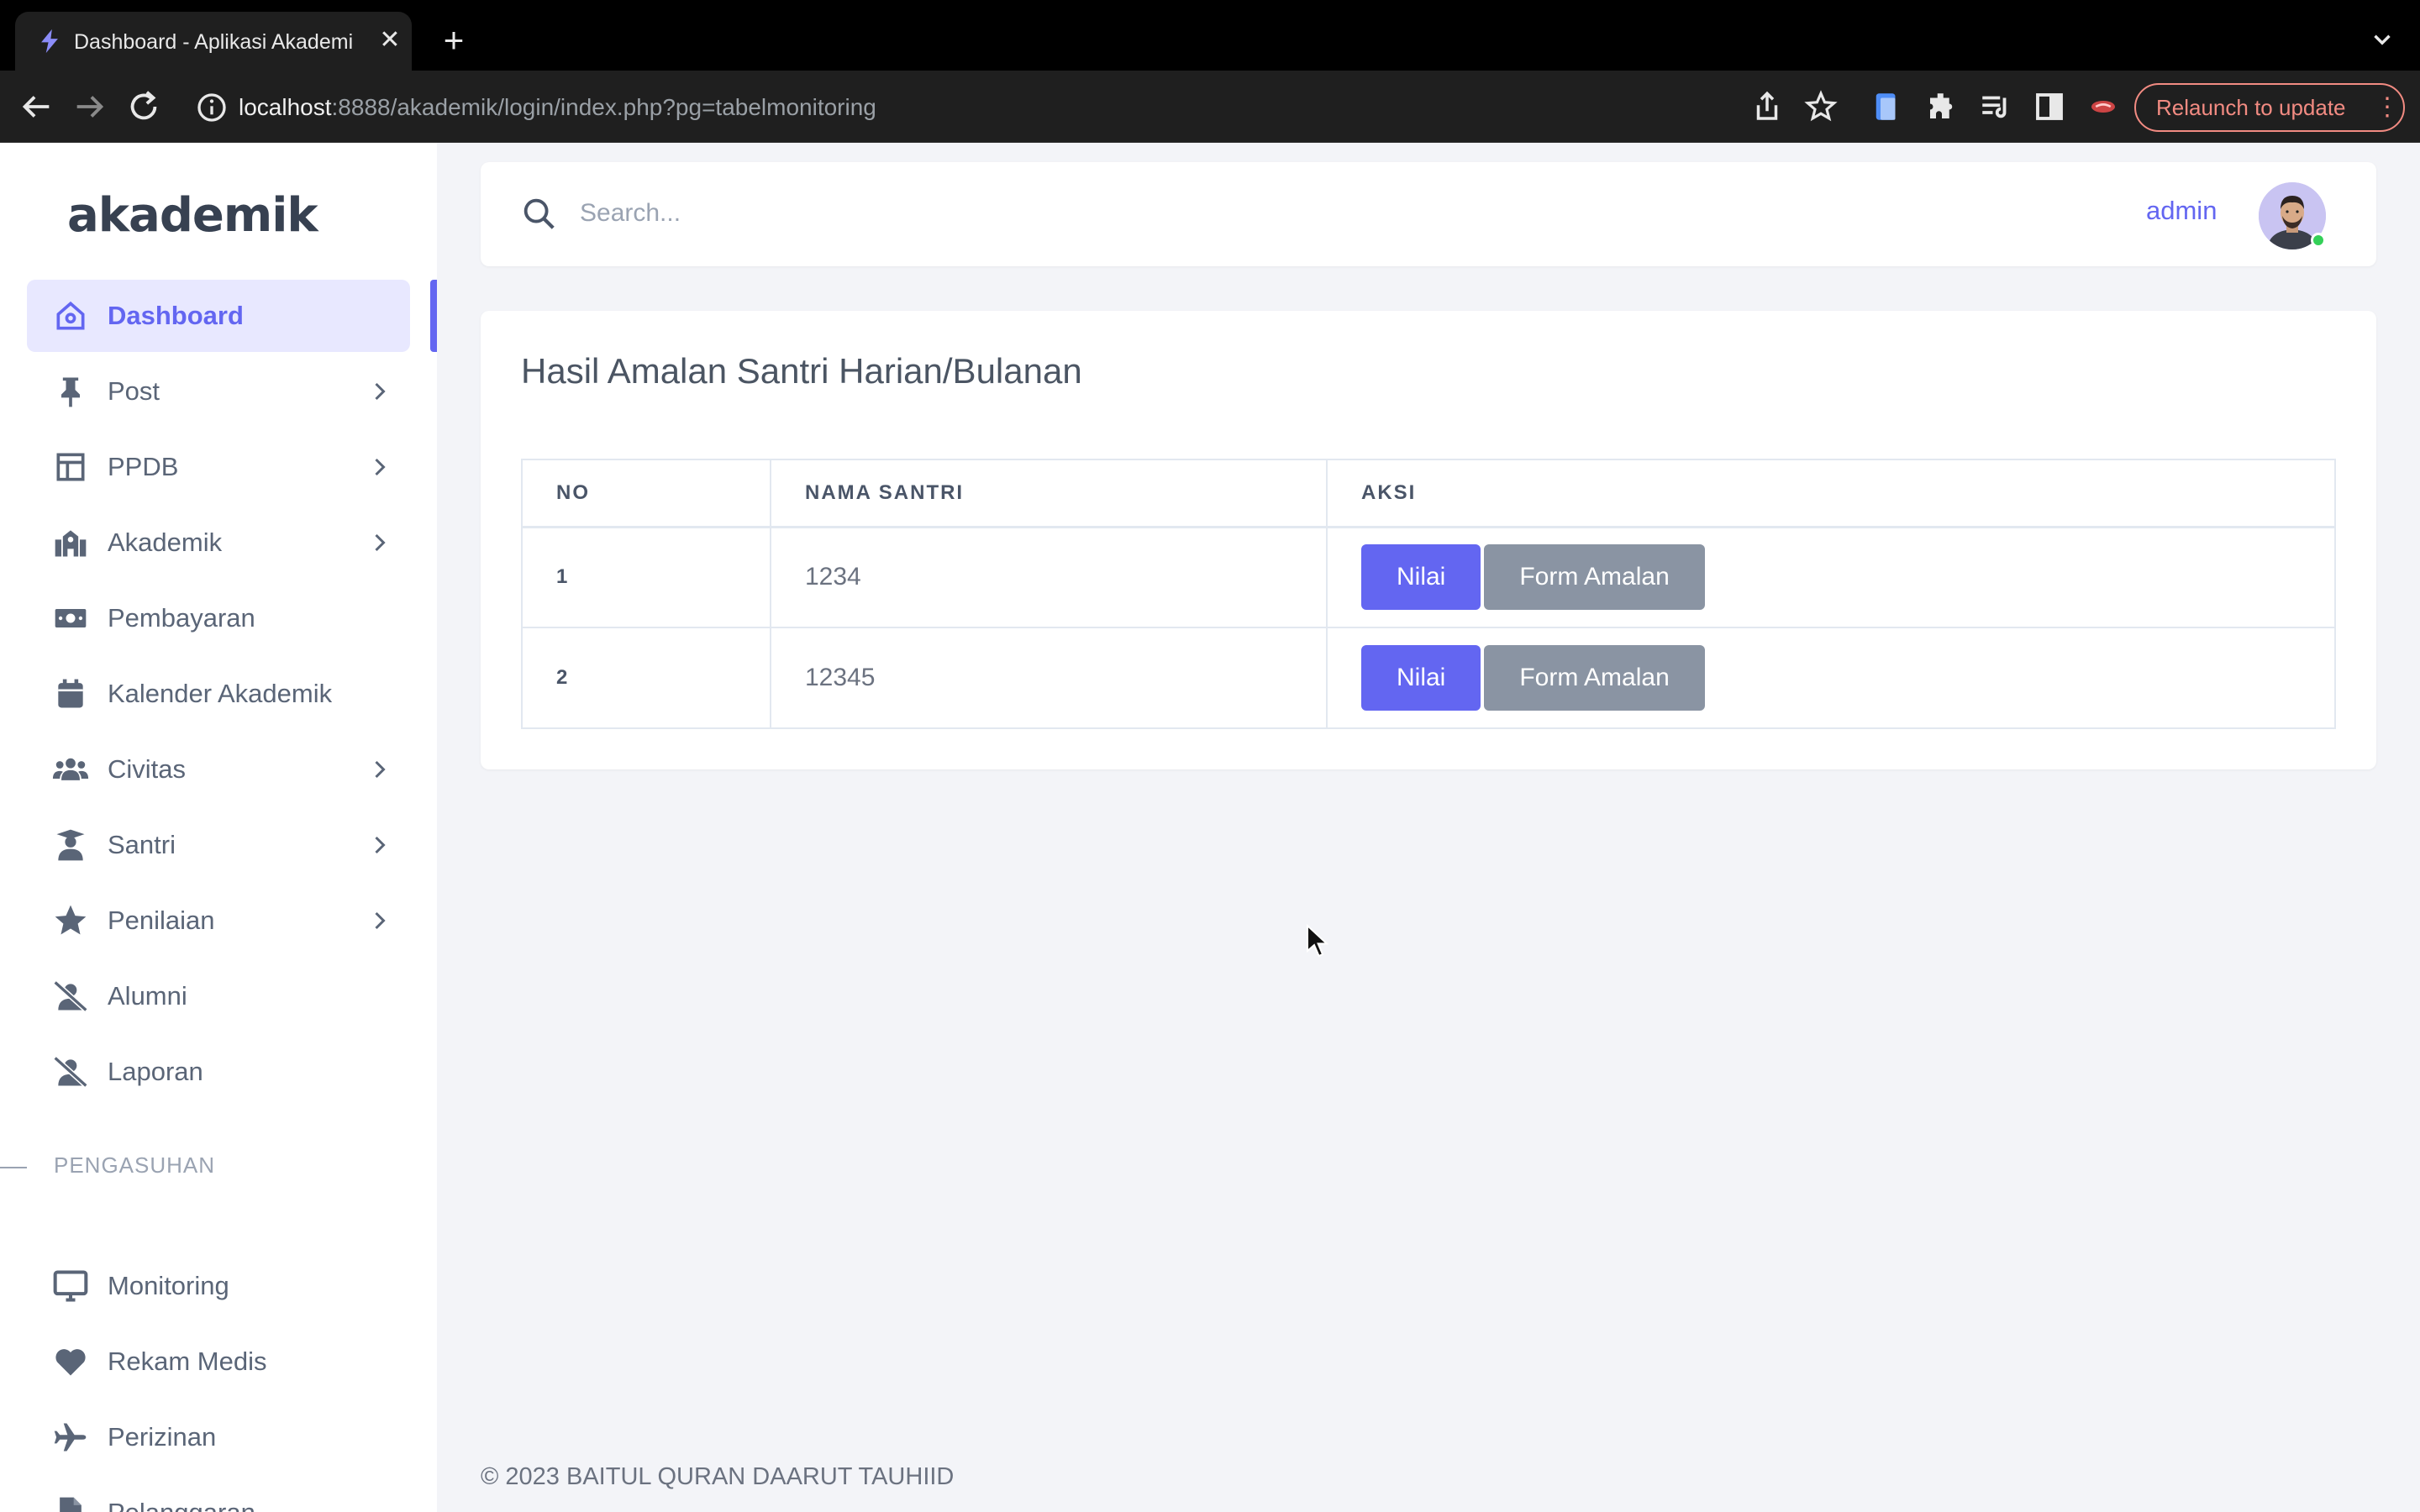  Describe the element at coordinates (1886, 106) in the screenshot. I see `extension-docs-icon` at that location.